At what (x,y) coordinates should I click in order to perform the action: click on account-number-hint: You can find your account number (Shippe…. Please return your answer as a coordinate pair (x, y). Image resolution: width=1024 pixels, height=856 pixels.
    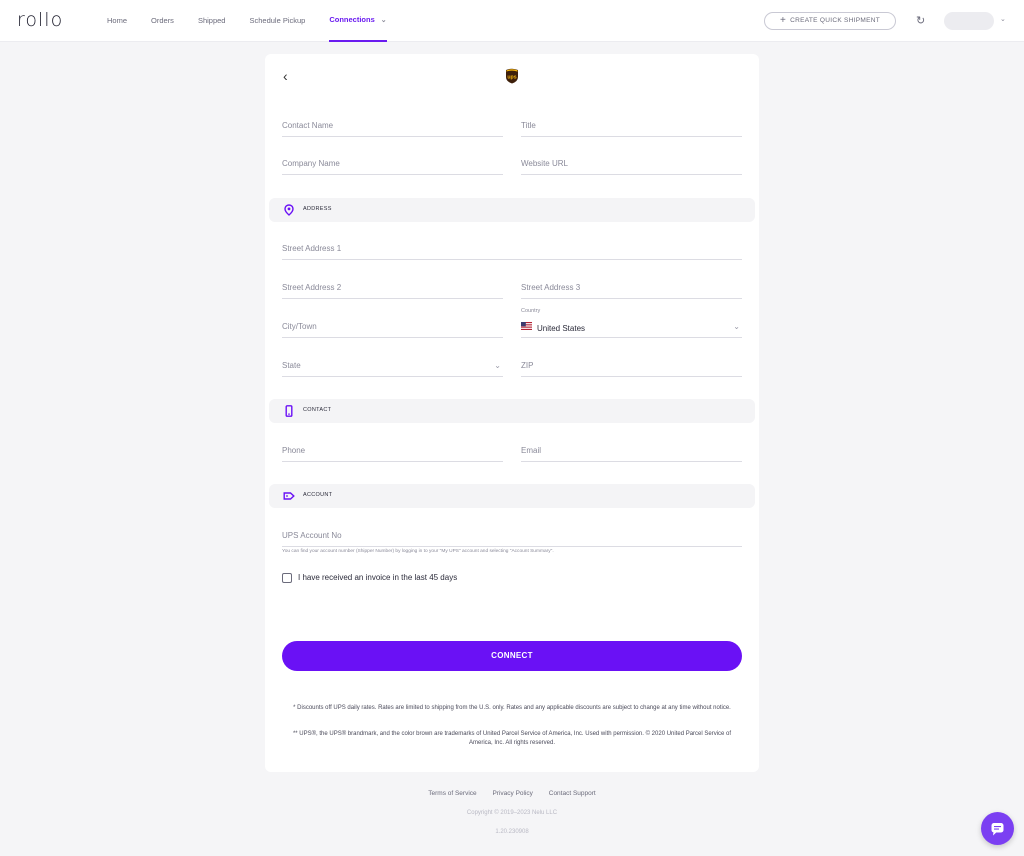
    Looking at the image, I should click on (418, 551).